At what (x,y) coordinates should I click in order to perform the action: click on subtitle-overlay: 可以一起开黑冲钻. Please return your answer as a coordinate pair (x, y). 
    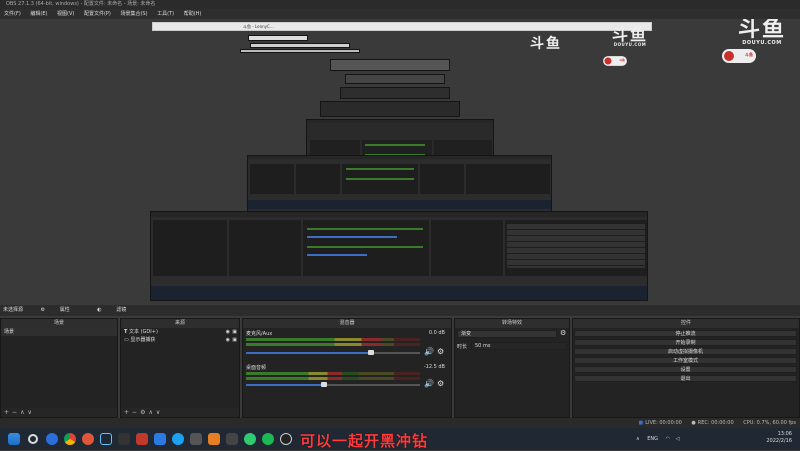
    Looking at the image, I should click on (364, 441).